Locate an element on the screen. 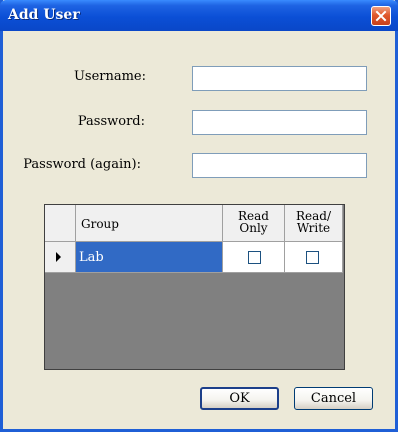 The image size is (398, 432). table-row-group-cell: Lab is located at coordinates (149, 257).